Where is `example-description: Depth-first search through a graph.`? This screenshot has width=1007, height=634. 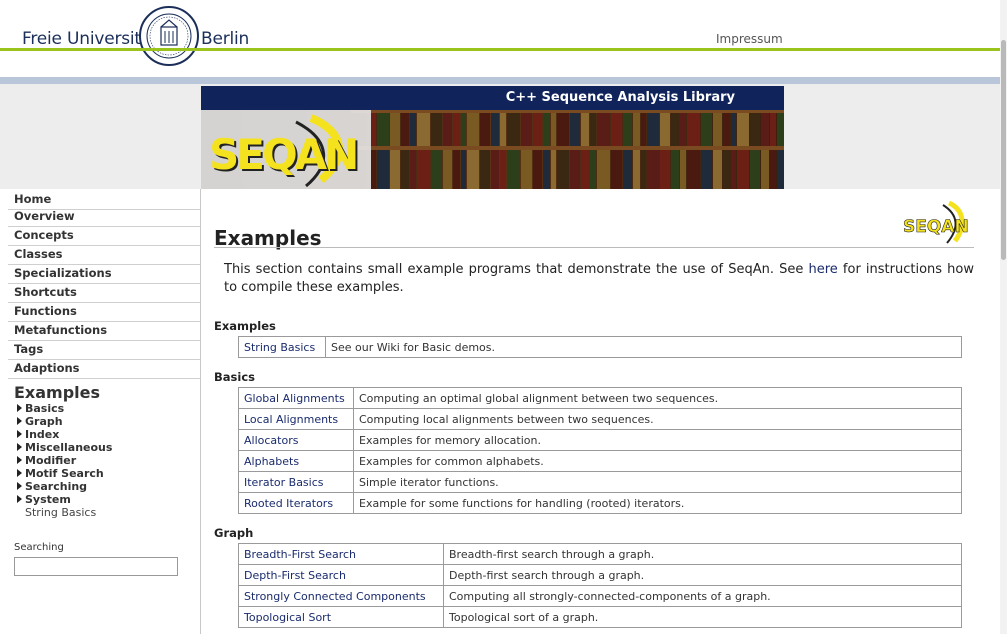
example-description: Depth-first search through a graph. is located at coordinates (702, 575).